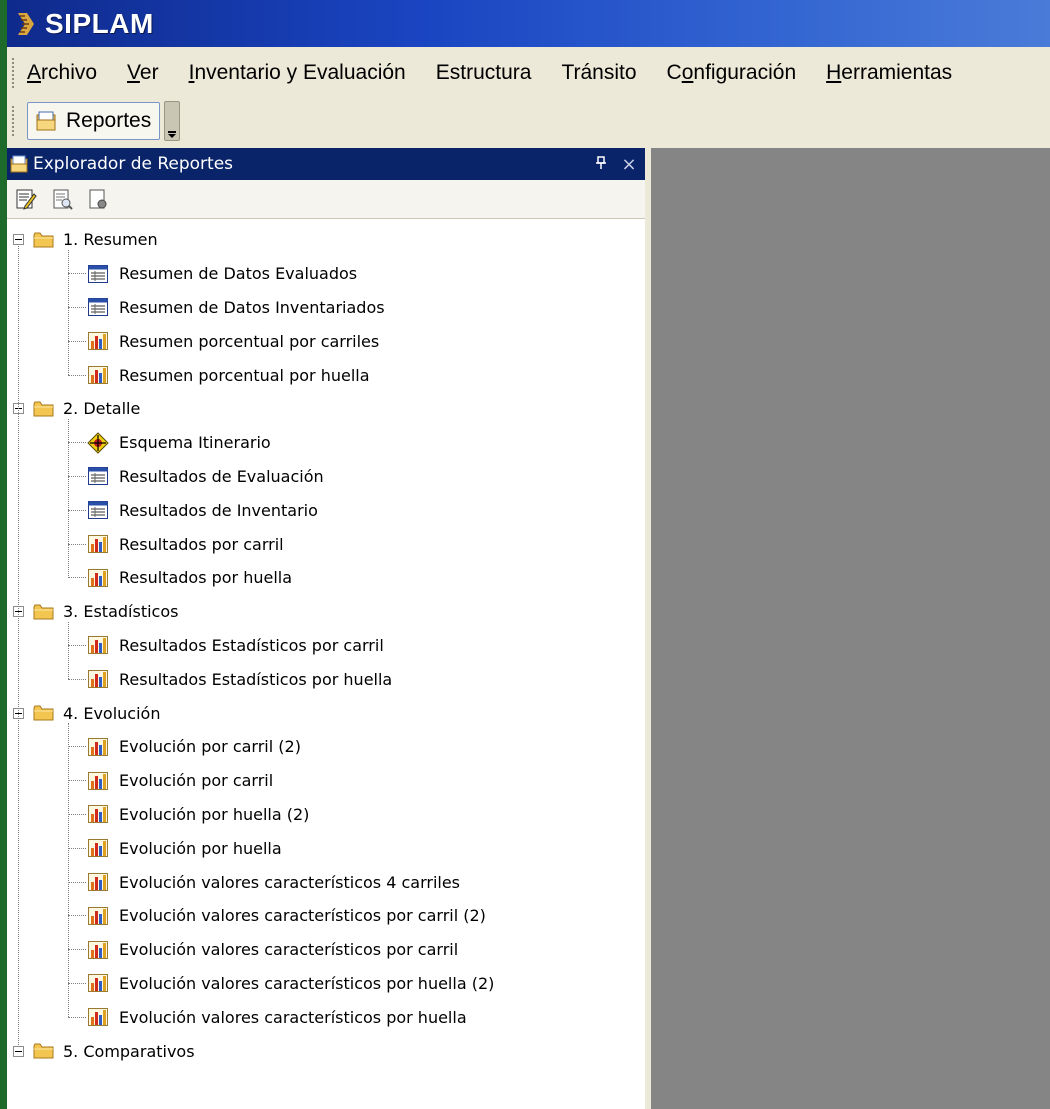 This screenshot has height=1109, width=1050. I want to click on tree-report-label: Resumen porcentual por huella, so click(244, 375).